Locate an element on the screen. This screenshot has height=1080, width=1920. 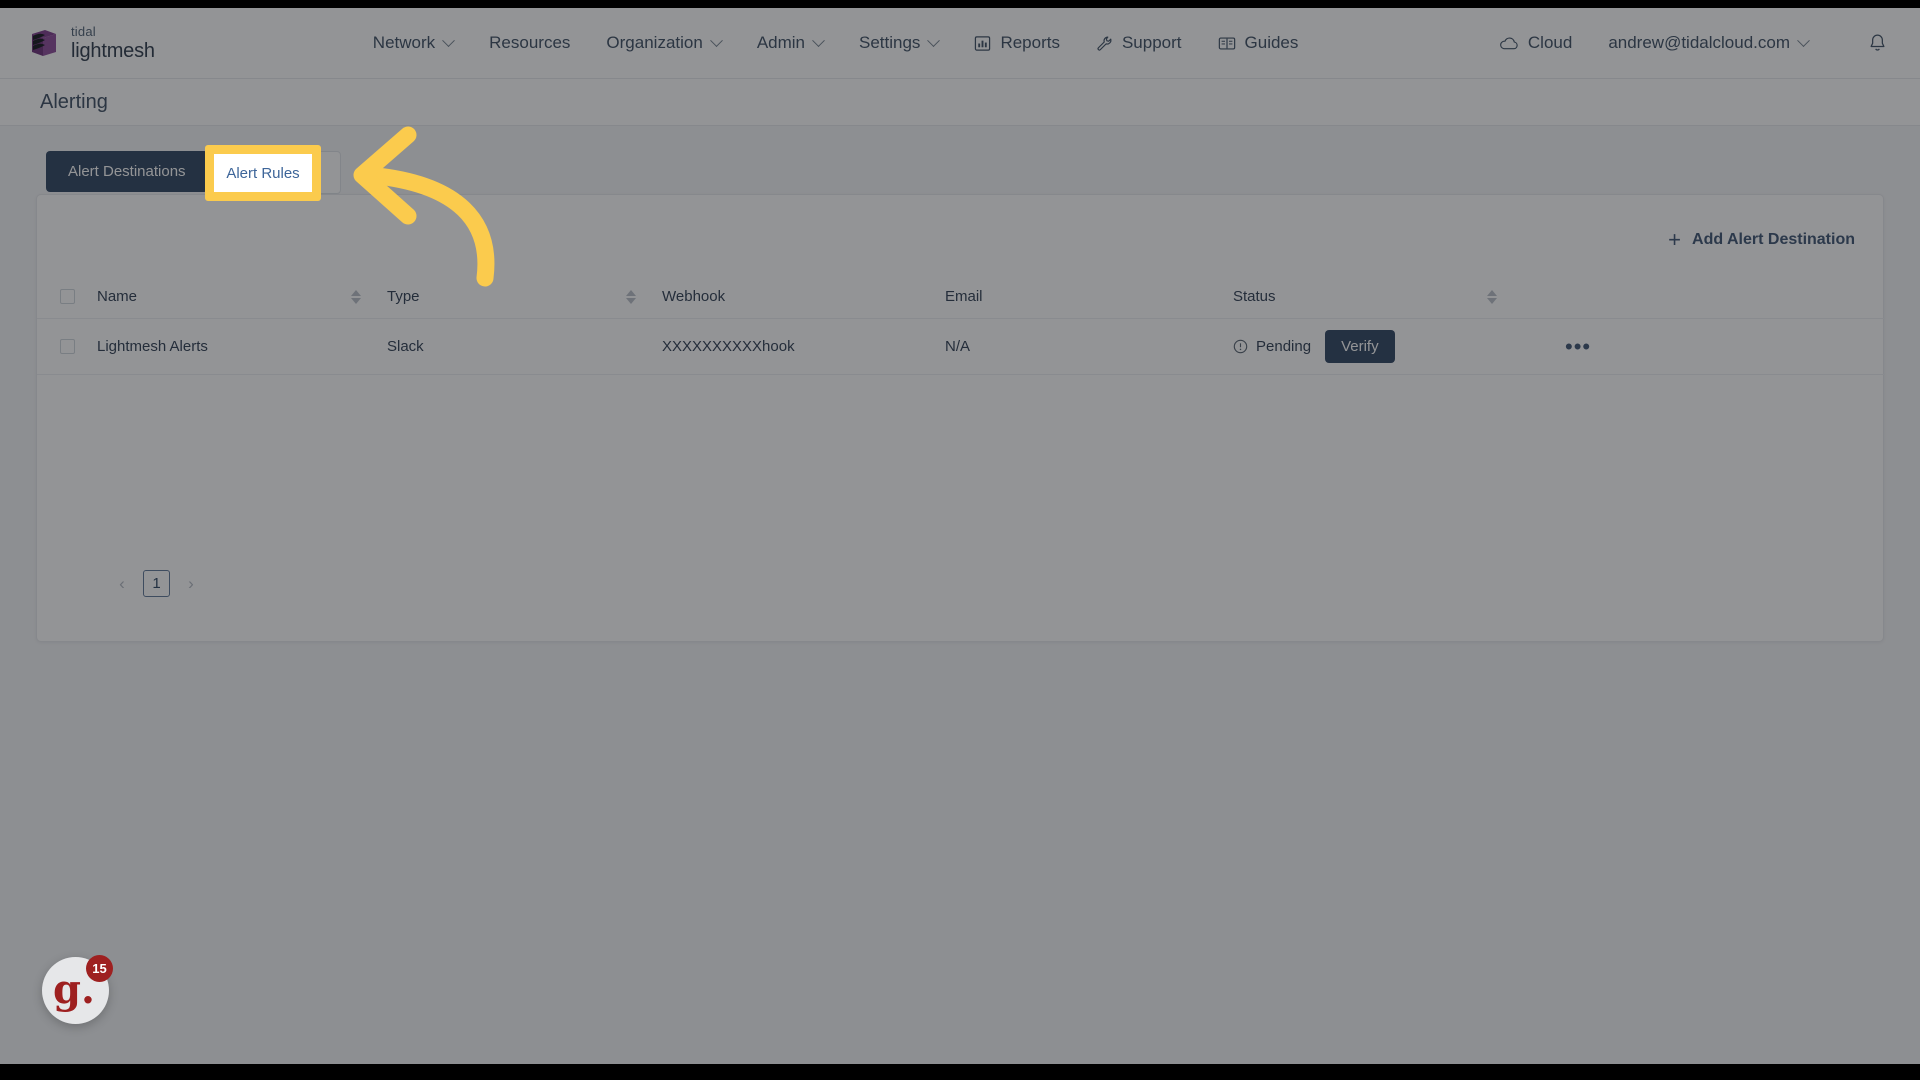
pagination-page-1: 1 is located at coordinates (156, 583).